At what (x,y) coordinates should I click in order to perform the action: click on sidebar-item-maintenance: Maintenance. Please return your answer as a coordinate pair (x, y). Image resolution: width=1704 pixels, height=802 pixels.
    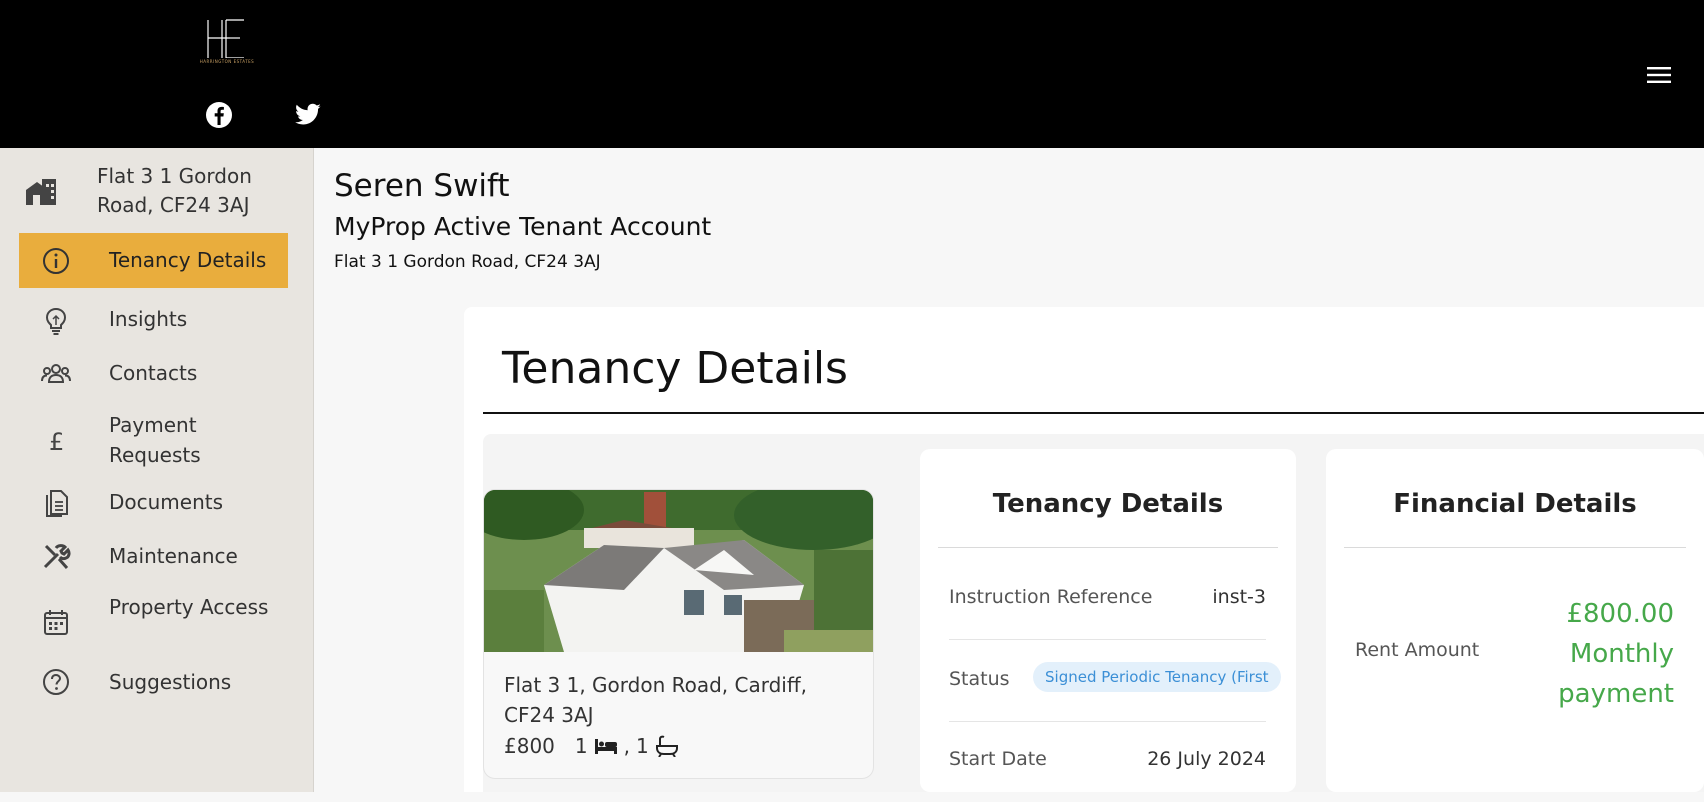
    Looking at the image, I should click on (153, 557).